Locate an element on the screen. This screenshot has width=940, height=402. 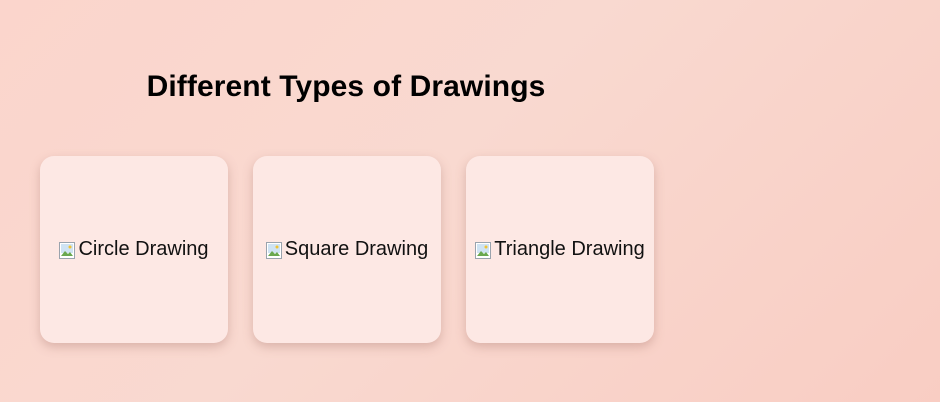
circle-drawing-alt-text: Circle Drawing is located at coordinates (143, 249).